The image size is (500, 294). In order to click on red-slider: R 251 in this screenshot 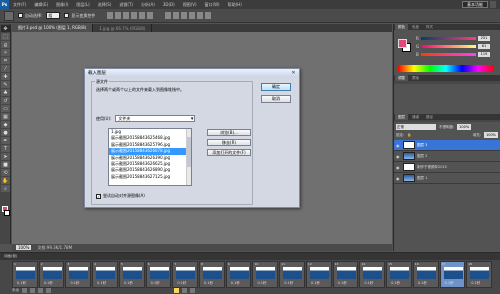, I will do `click(457, 38)`.